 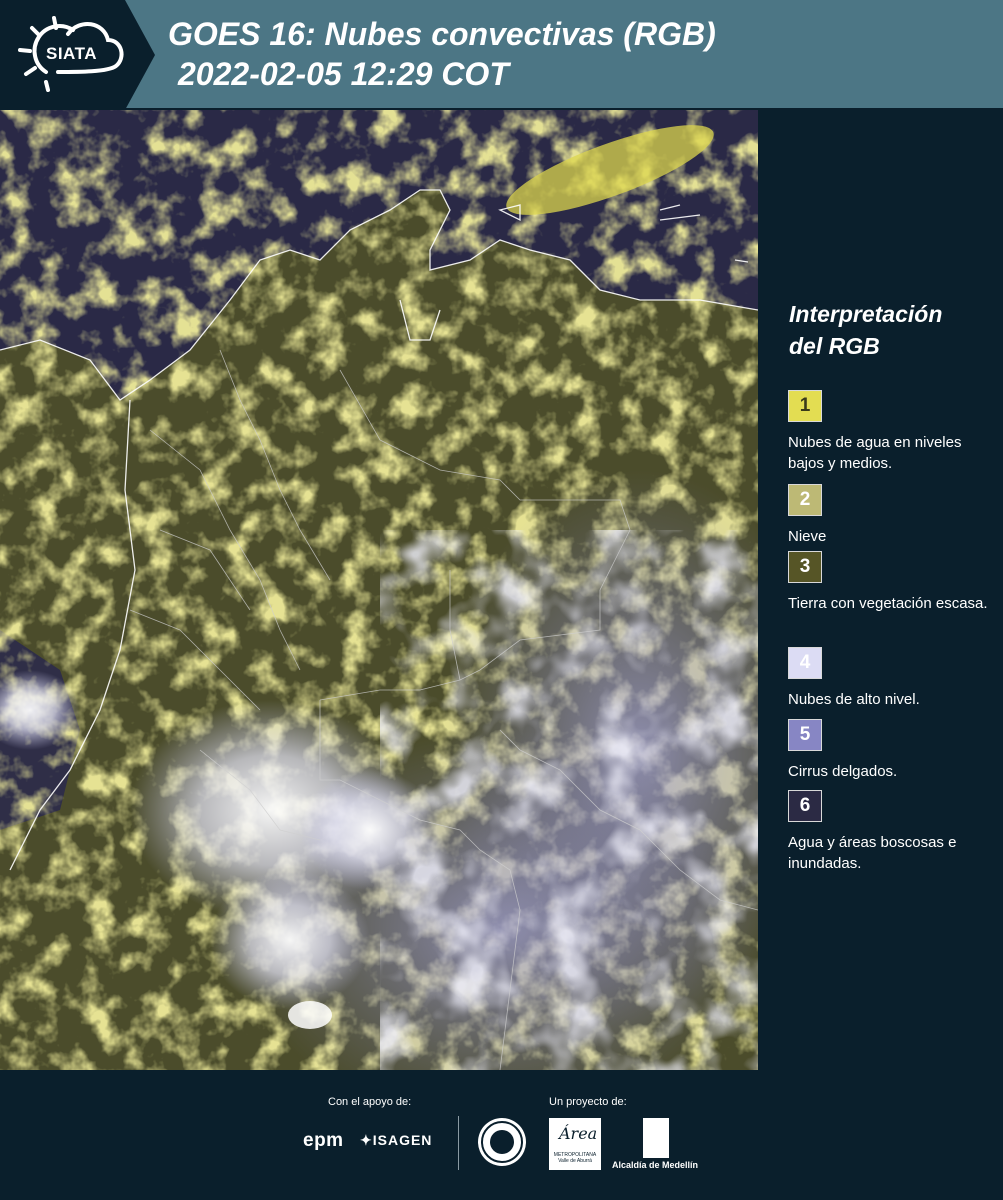 I want to click on legend-item: 4 Nubes de alto nivel., so click(x=893, y=678).